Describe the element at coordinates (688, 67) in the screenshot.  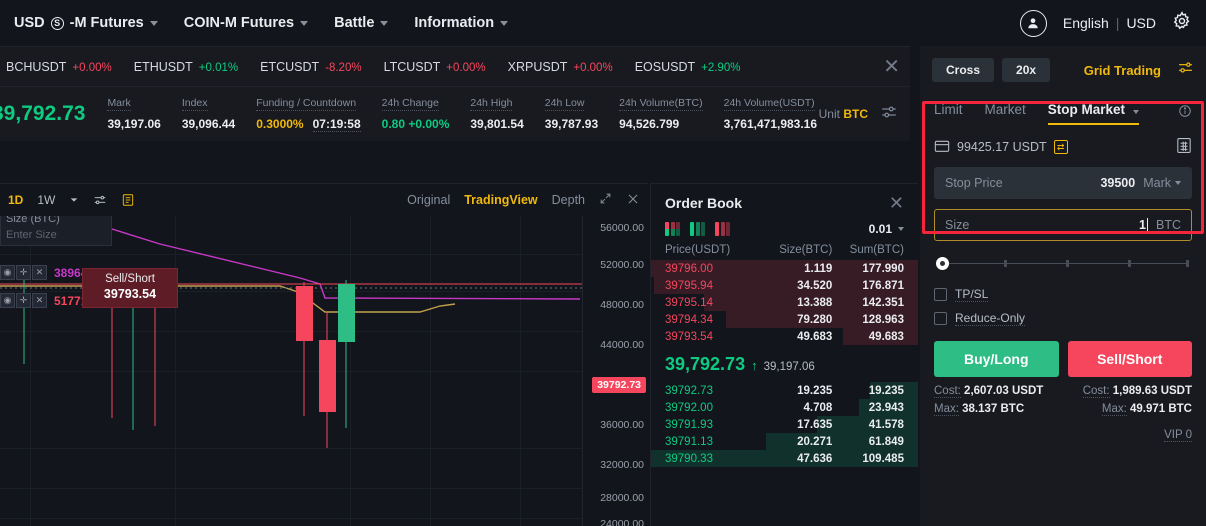
I see `ticker-item-eosusdt: EOSUSDT +2.90%` at that location.